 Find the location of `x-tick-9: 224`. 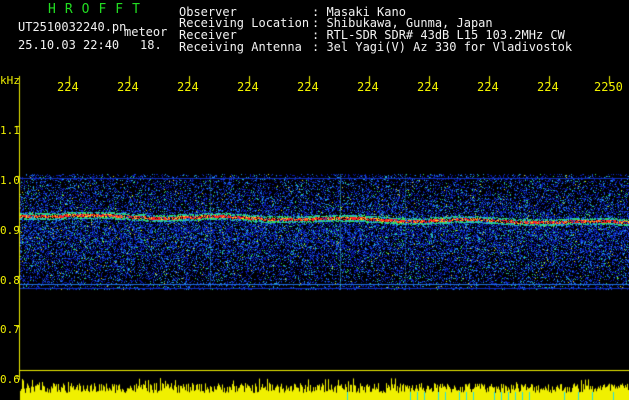

x-tick-9: 224 is located at coordinates (548, 87).